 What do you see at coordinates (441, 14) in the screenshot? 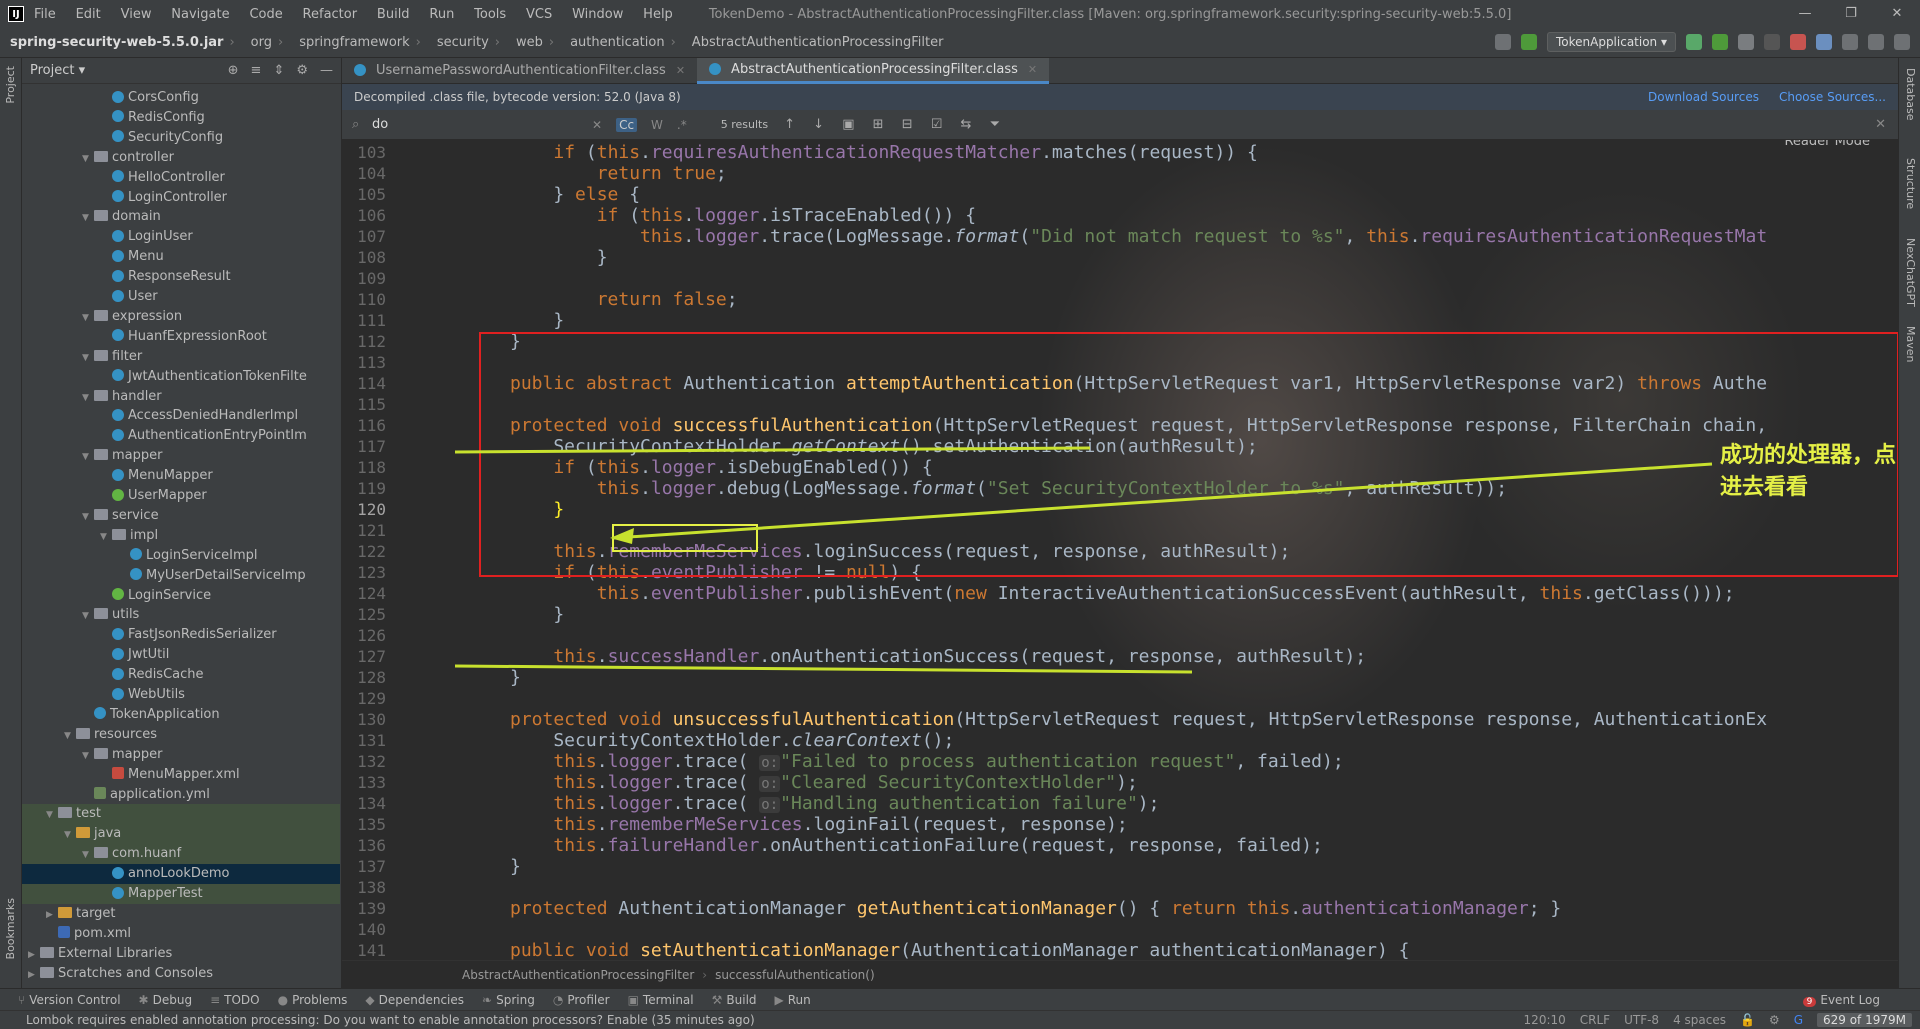
I see `menu-run: Run` at bounding box center [441, 14].